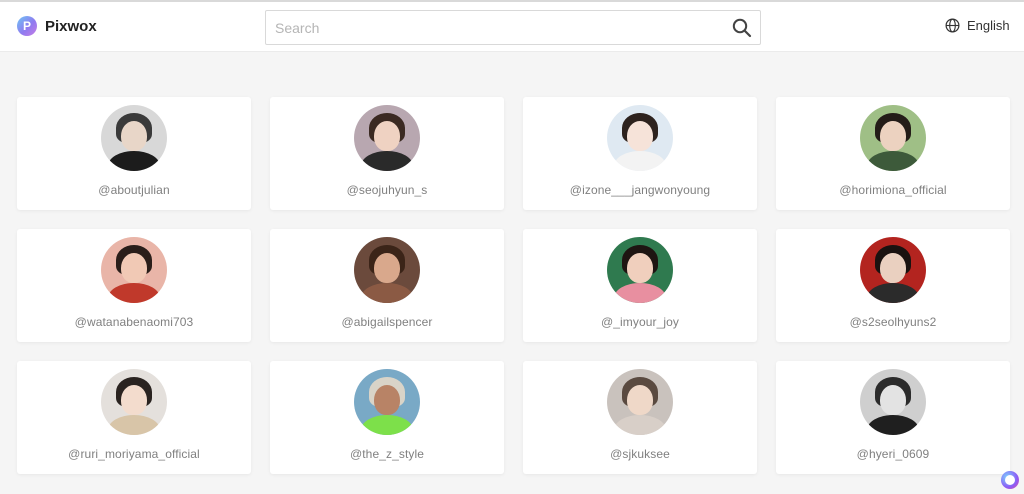  I want to click on profile-card: @the_z_style, so click(387, 417).